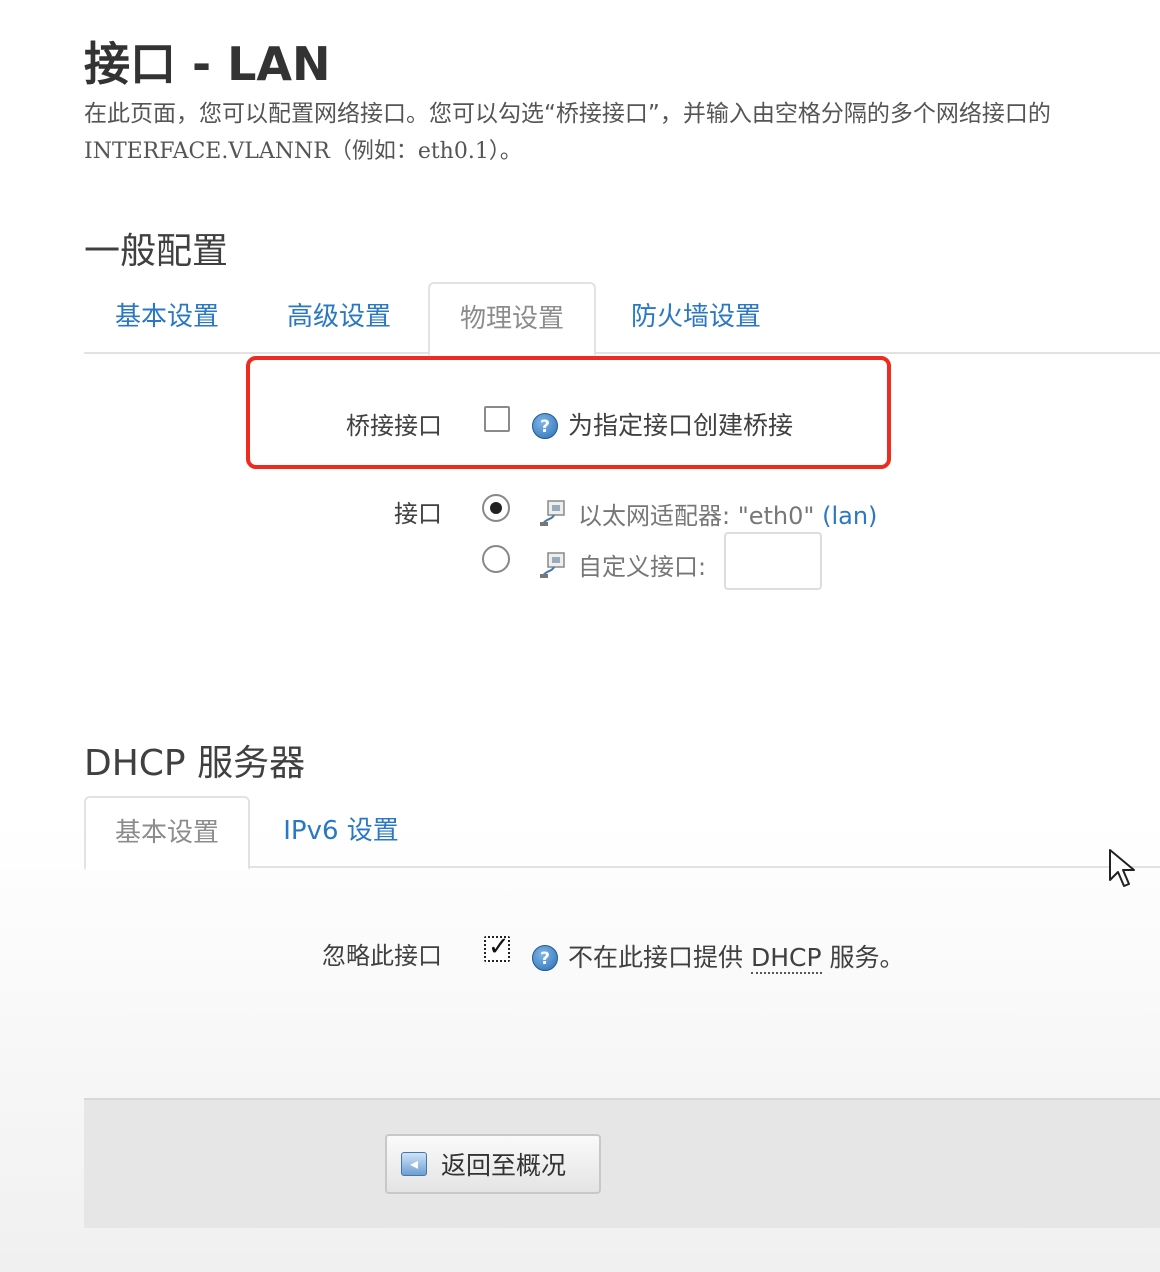 This screenshot has width=1160, height=1272. I want to click on ignore-interface-checkbox: ✓, so click(497, 947).